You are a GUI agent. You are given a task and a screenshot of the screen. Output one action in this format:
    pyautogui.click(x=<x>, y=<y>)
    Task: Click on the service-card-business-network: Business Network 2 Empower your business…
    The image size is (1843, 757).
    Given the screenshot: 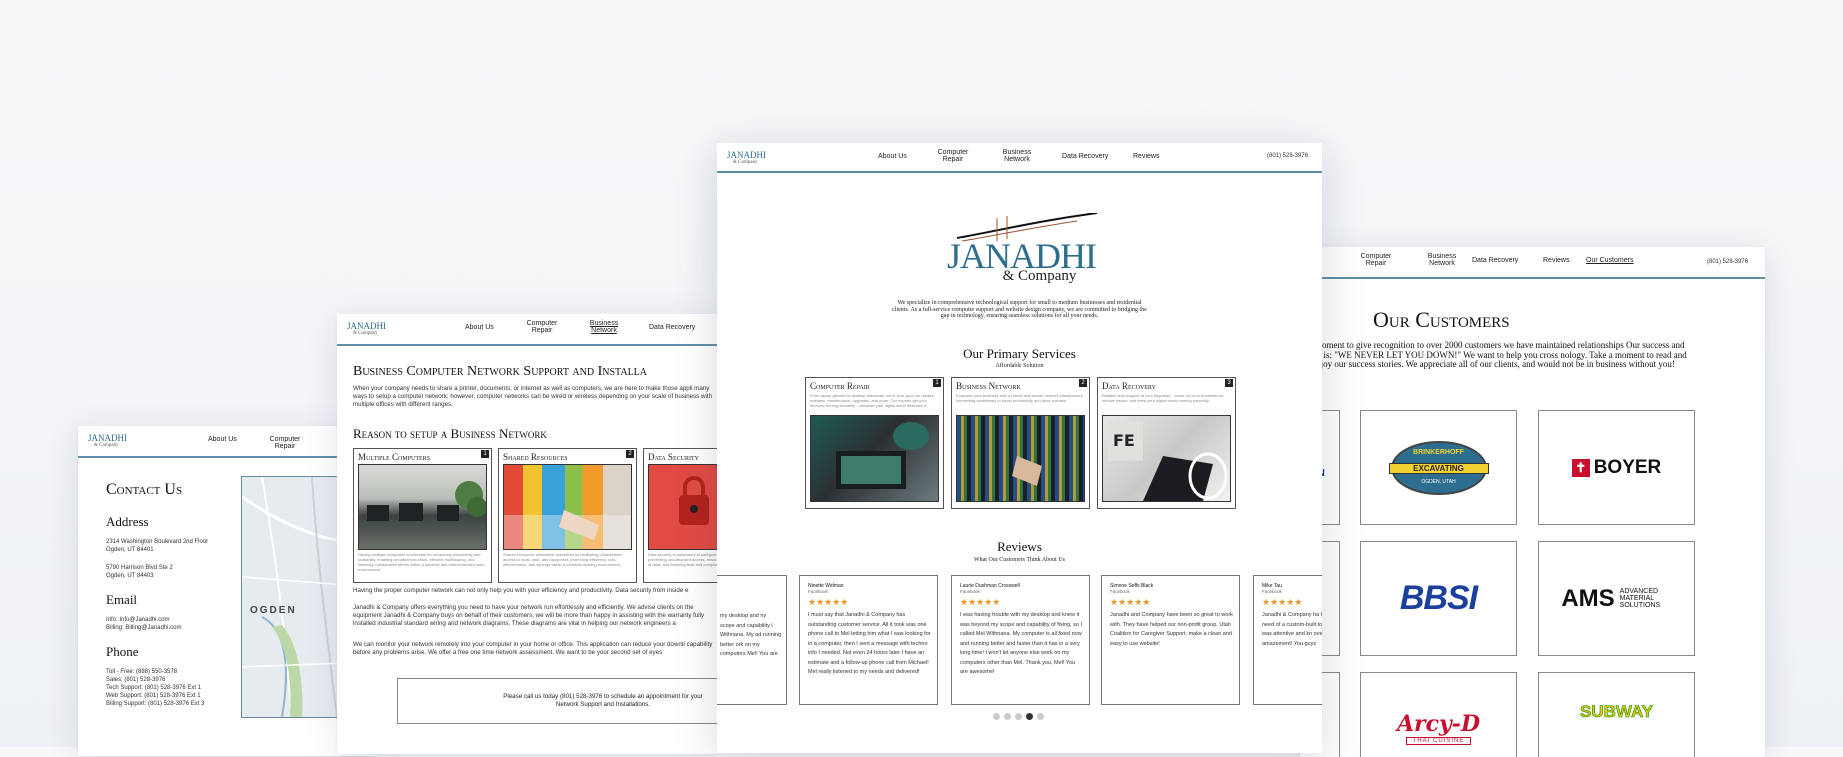 What is the action you would take?
    pyautogui.click(x=1020, y=443)
    